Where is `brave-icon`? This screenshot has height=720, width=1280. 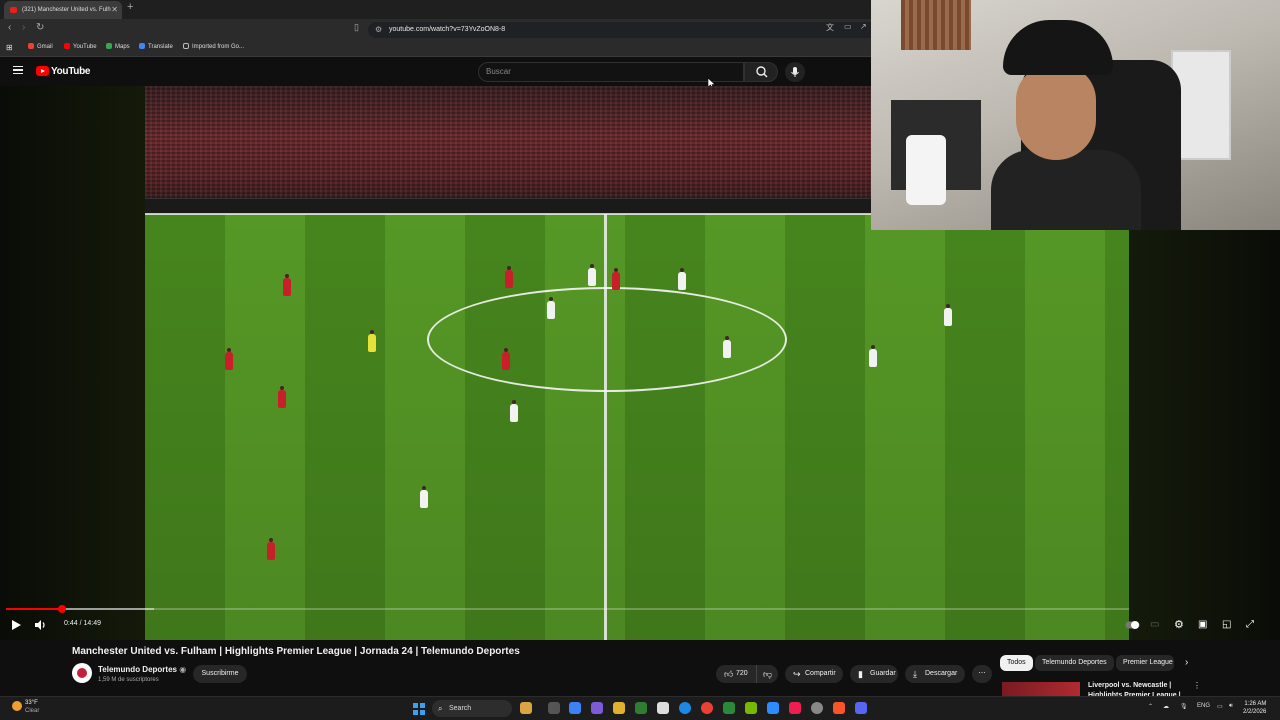
brave-icon is located at coordinates (839, 708).